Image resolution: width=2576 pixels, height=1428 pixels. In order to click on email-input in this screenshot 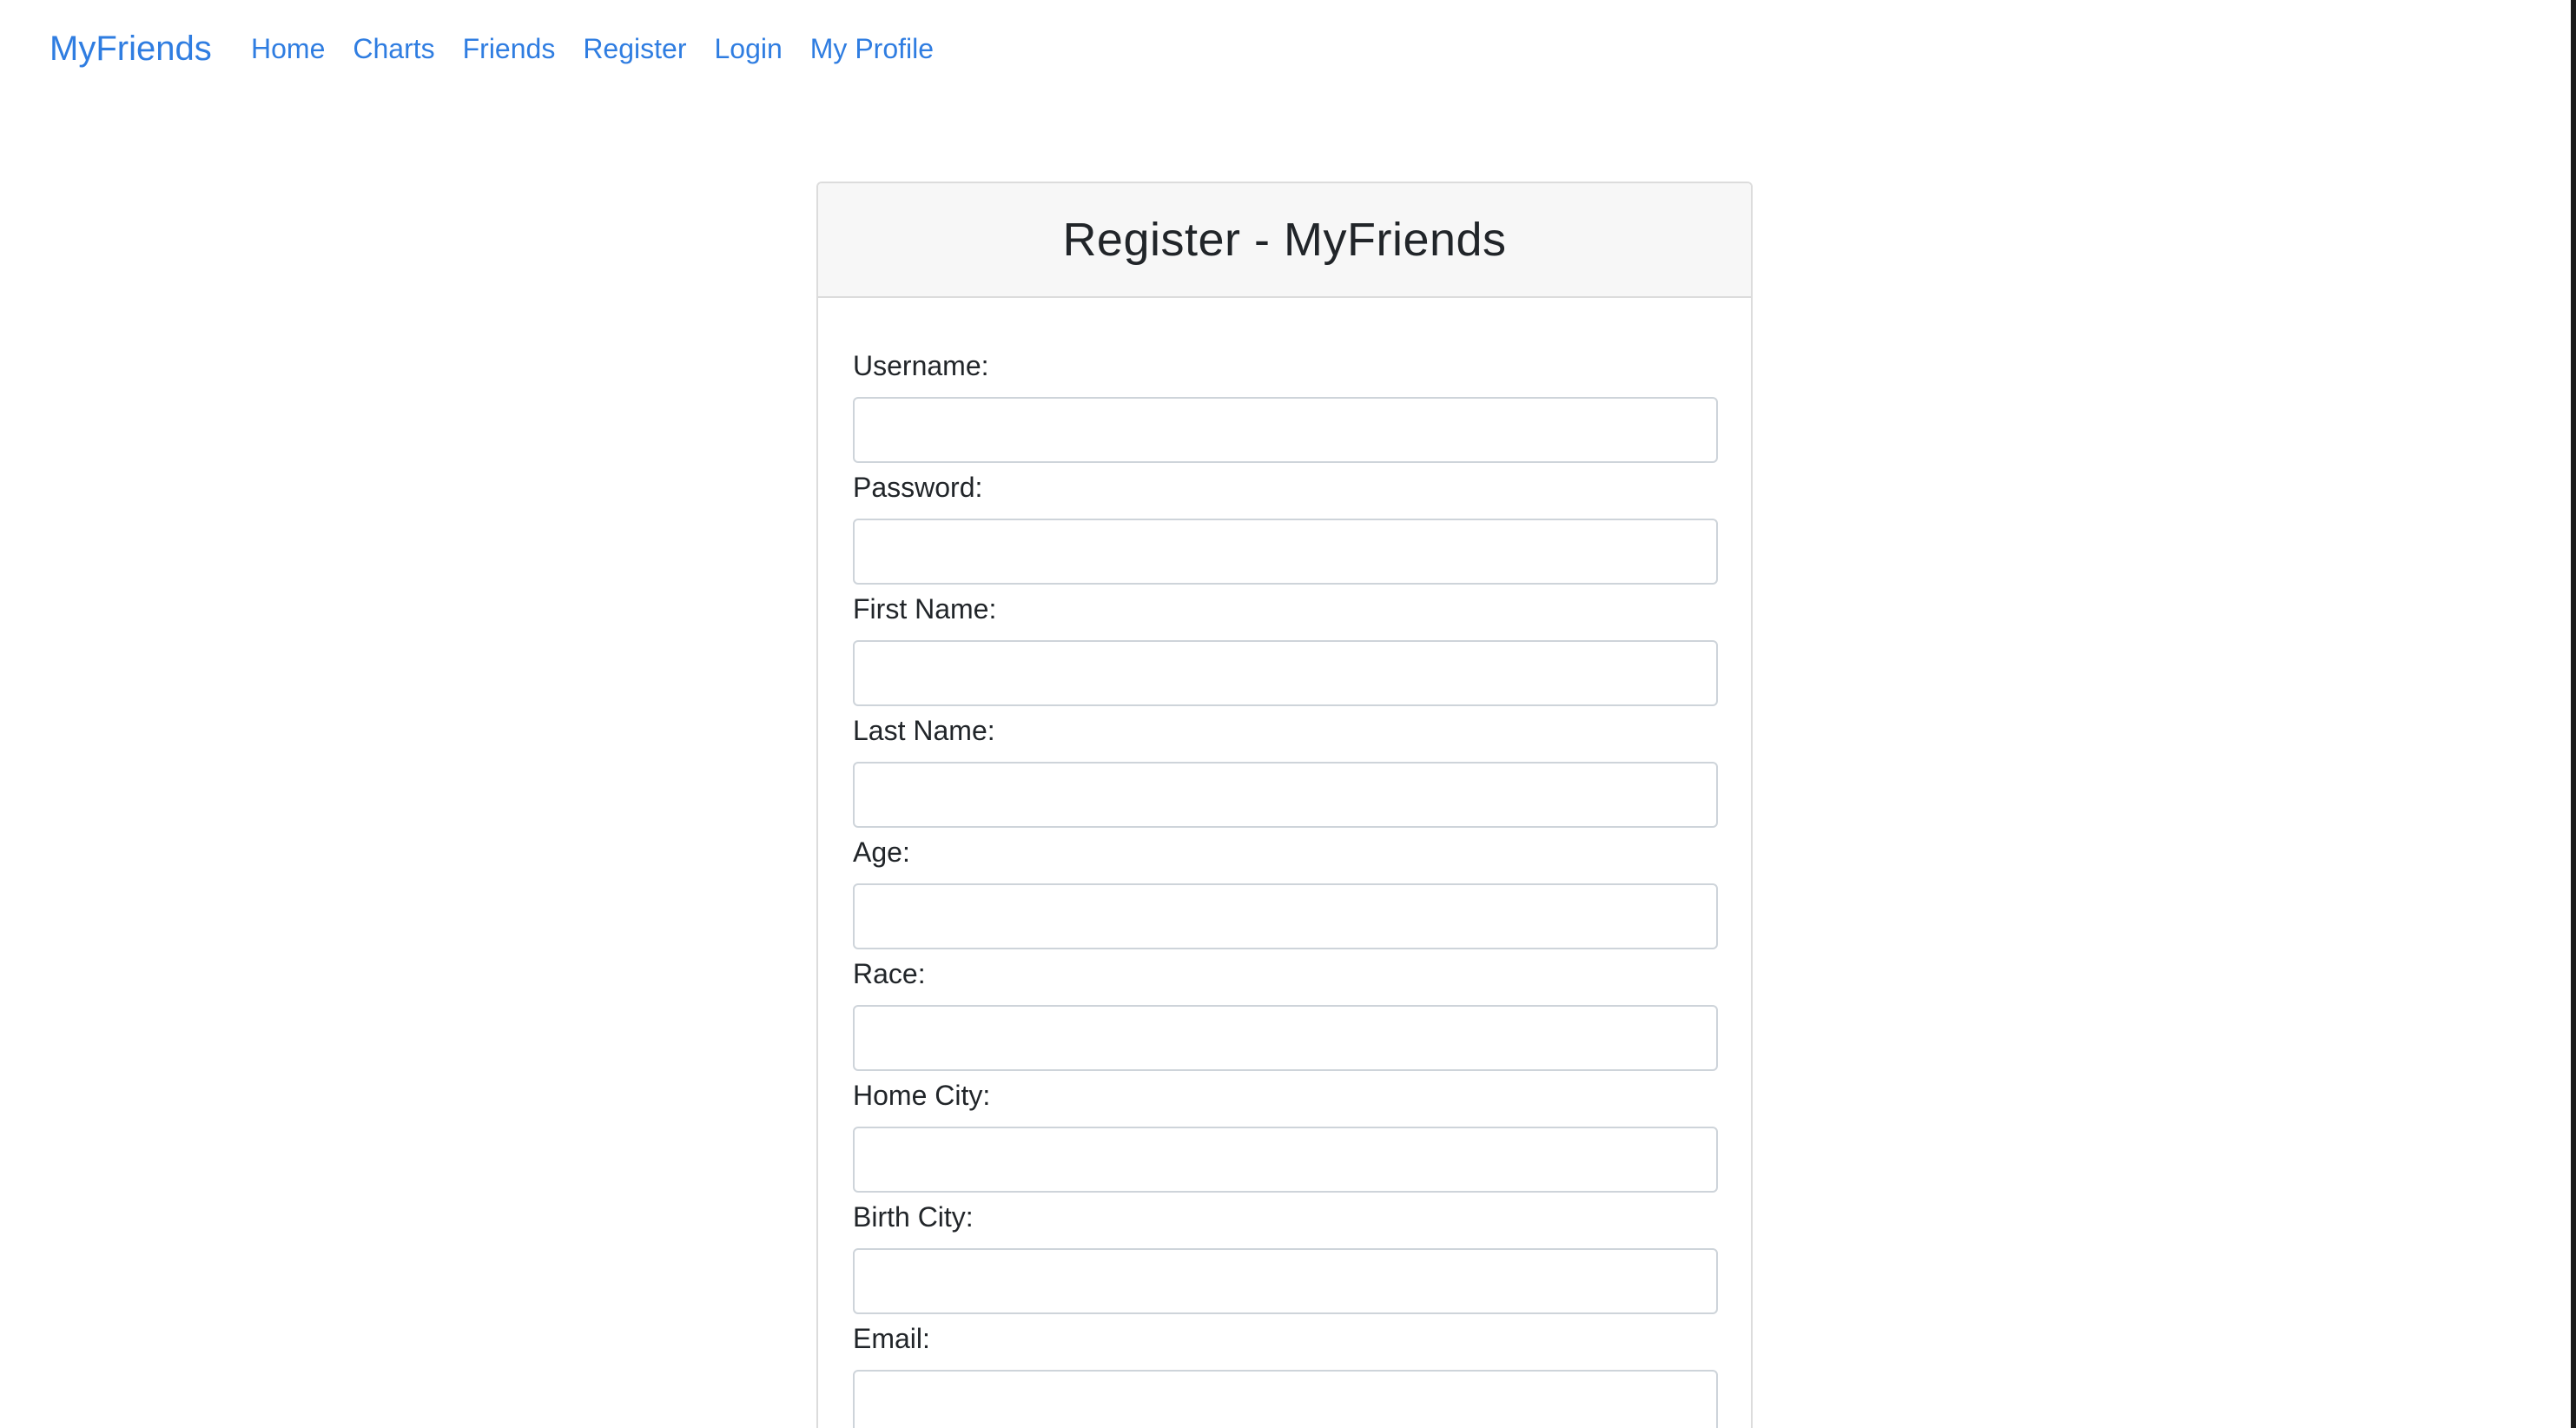, I will do `click(1285, 1399)`.